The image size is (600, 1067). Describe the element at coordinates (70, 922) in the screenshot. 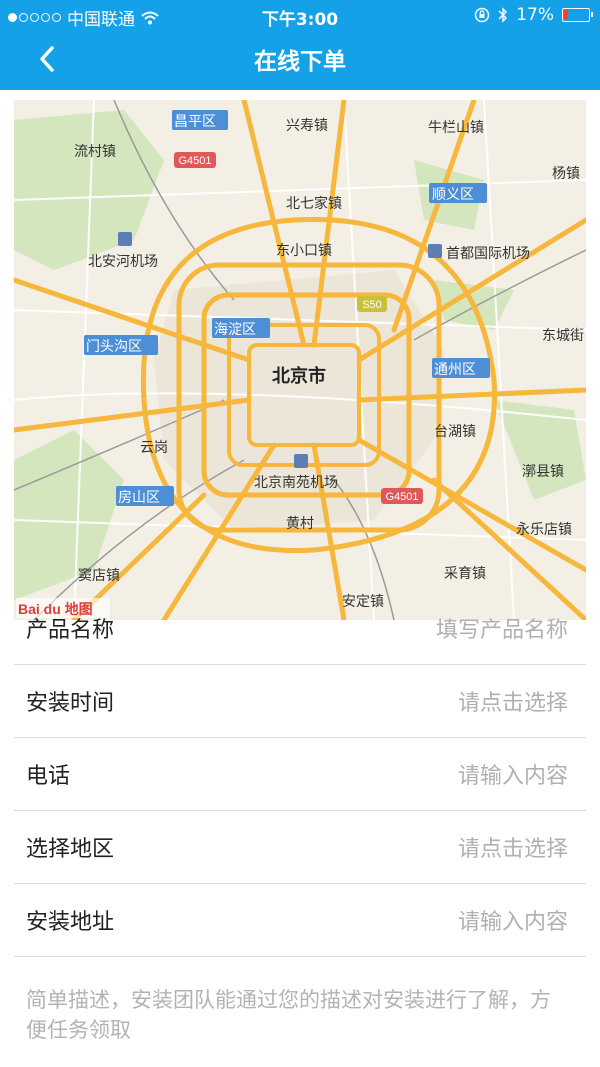

I see `form-label: 安装地址` at that location.